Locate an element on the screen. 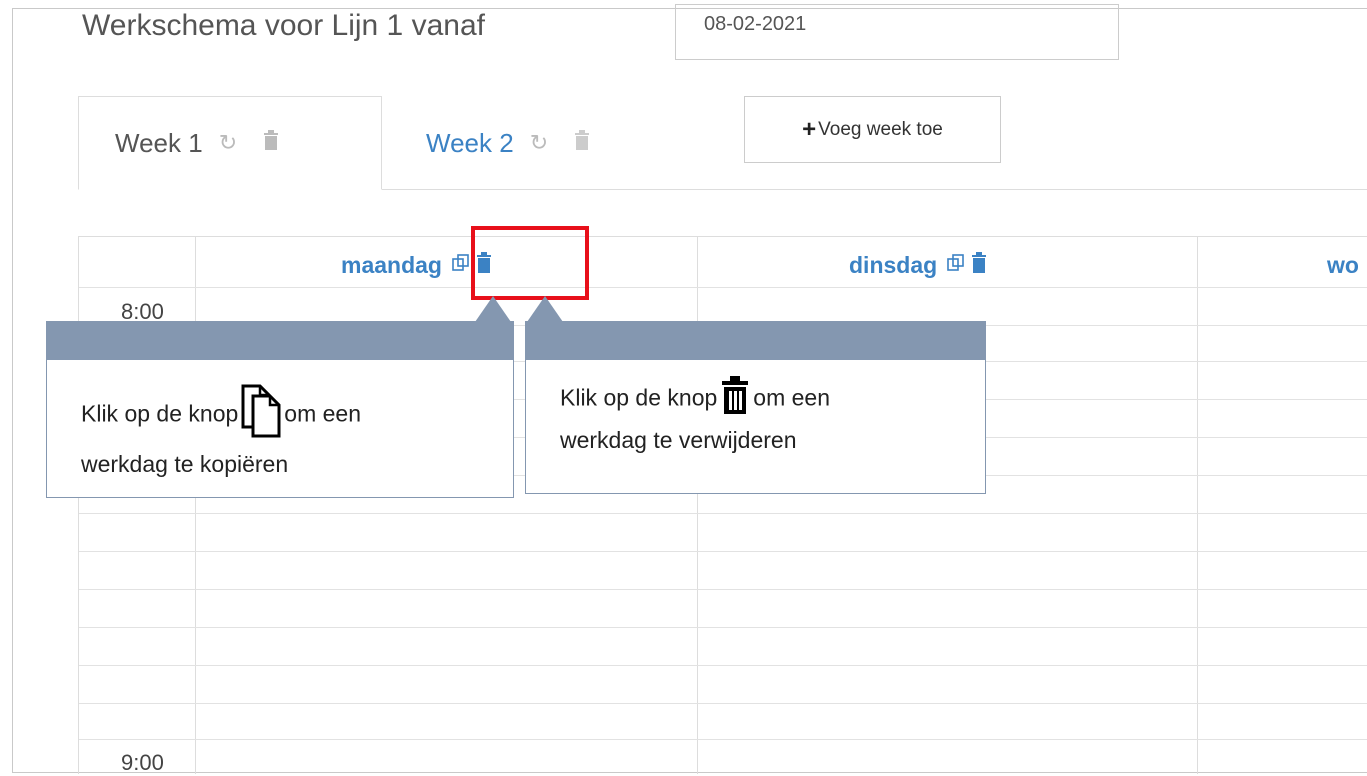  tab-week-2: Week 2 ↻ is located at coordinates (532, 143).